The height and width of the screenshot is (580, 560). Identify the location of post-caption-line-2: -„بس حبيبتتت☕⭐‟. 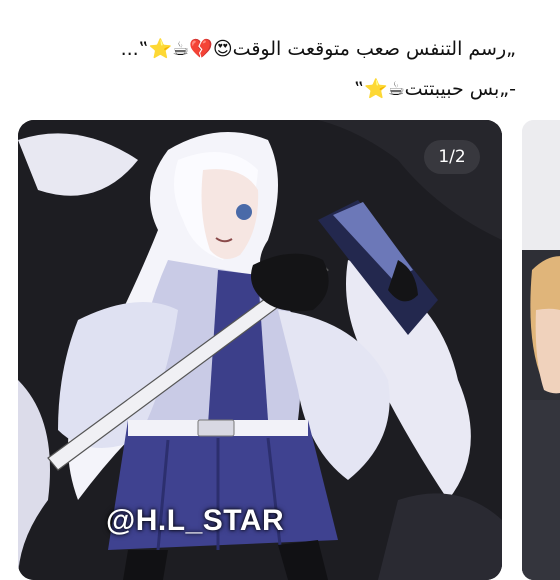
(435, 89).